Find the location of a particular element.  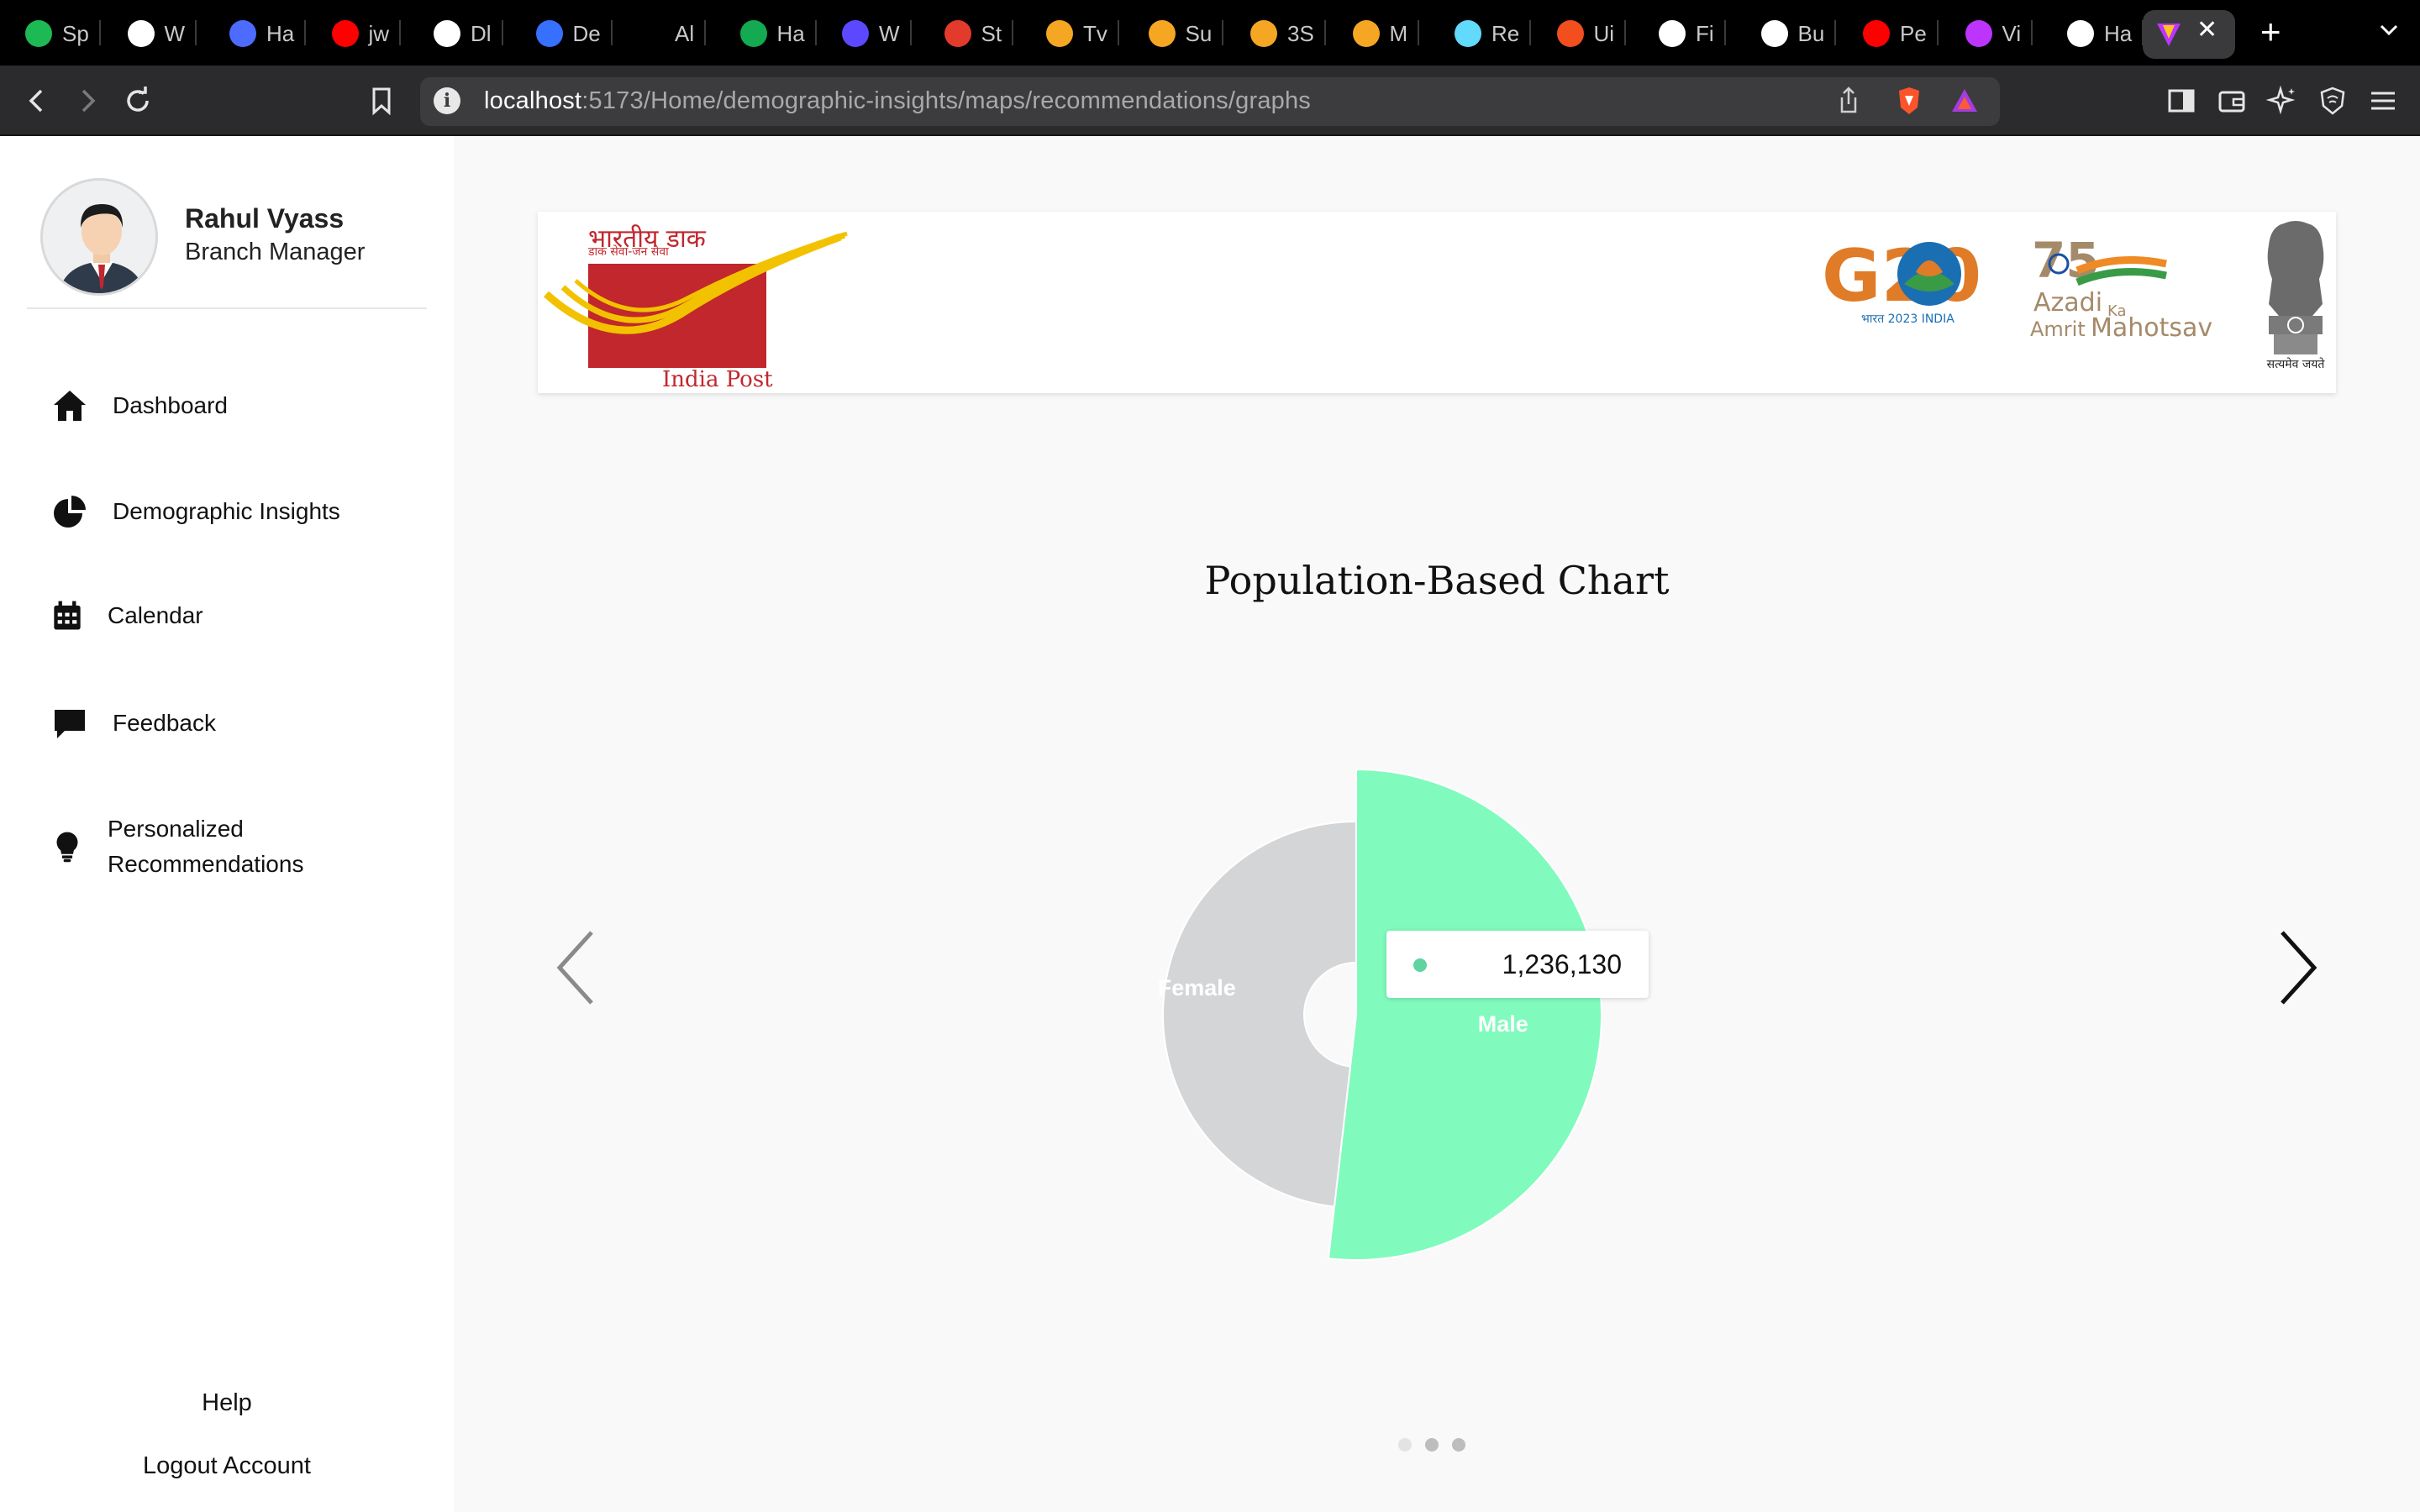

tooltip-dot is located at coordinates (1420, 965).